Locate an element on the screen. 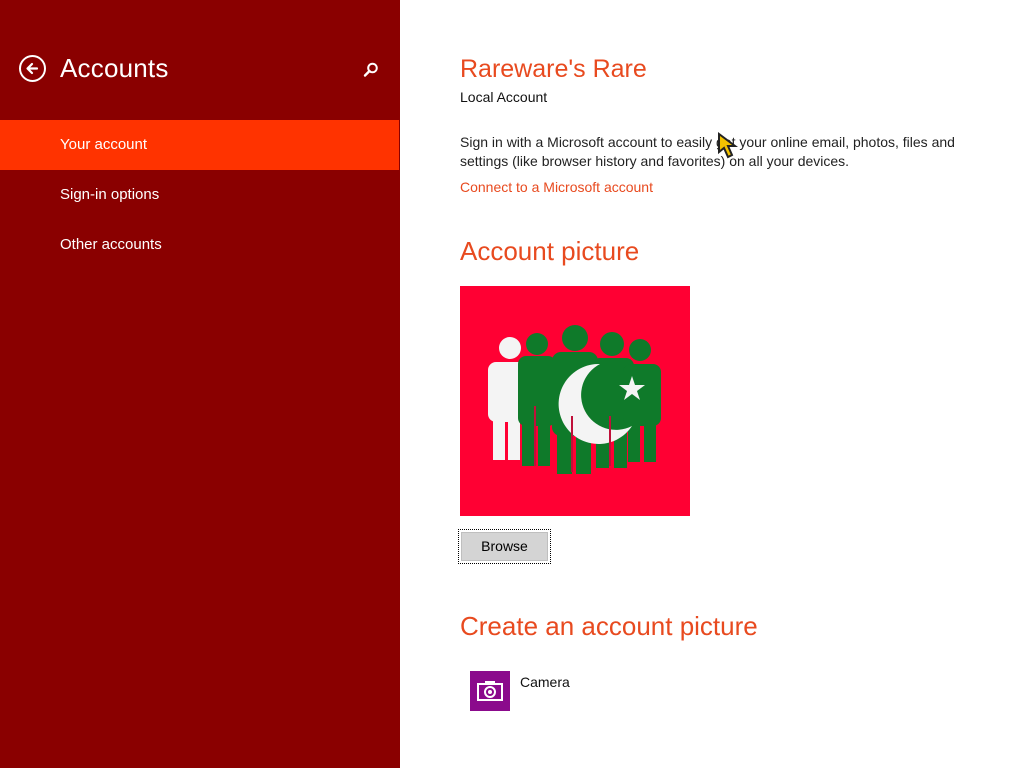 This screenshot has width=1024, height=768. sidebar-item-label: Sign-in options is located at coordinates (110, 194).